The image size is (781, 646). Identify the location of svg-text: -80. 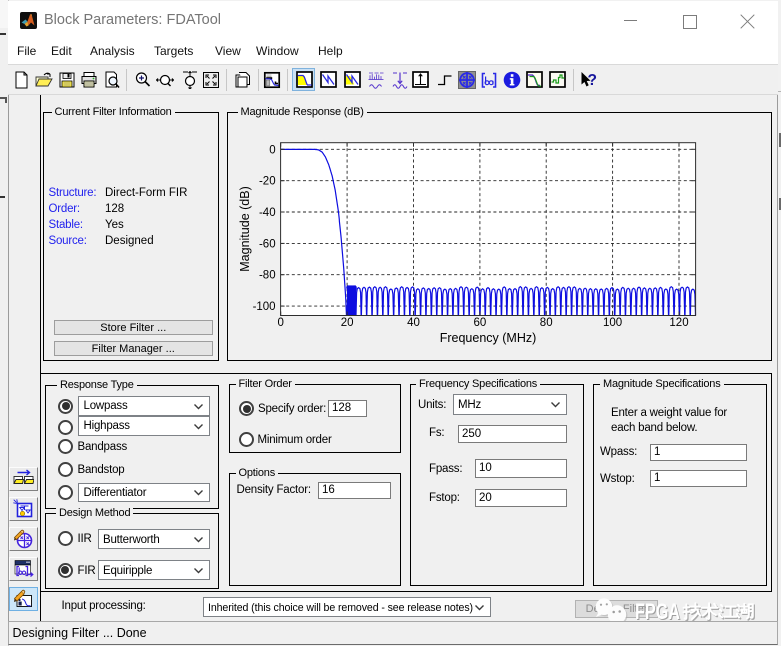
(267, 276).